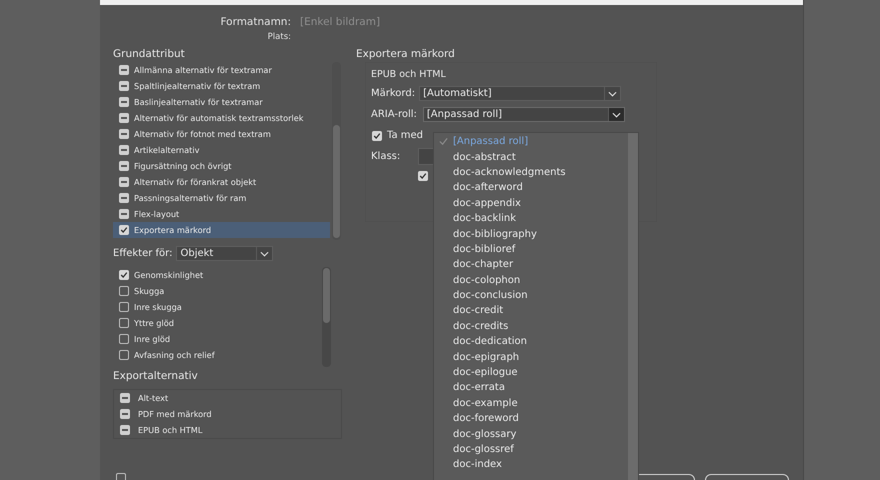 The height and width of the screenshot is (480, 880). Describe the element at coordinates (531, 418) in the screenshot. I see `menu-item: doc-foreword` at that location.